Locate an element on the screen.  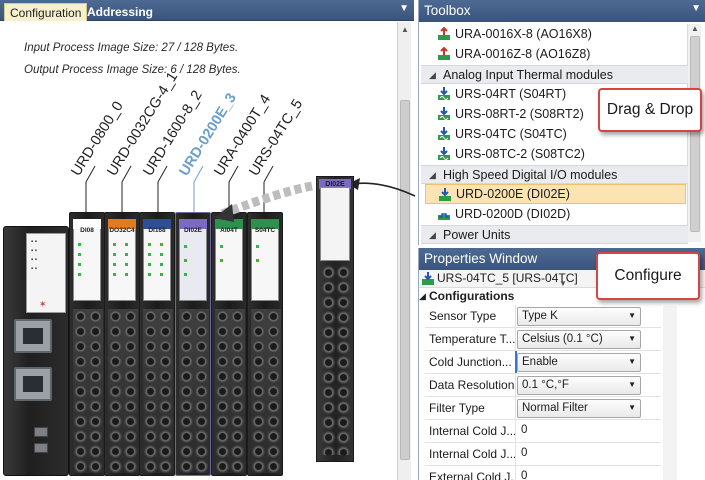
property-row: Temperature T... Celsius (0.1 °C) ▼ is located at coordinates (543, 339).